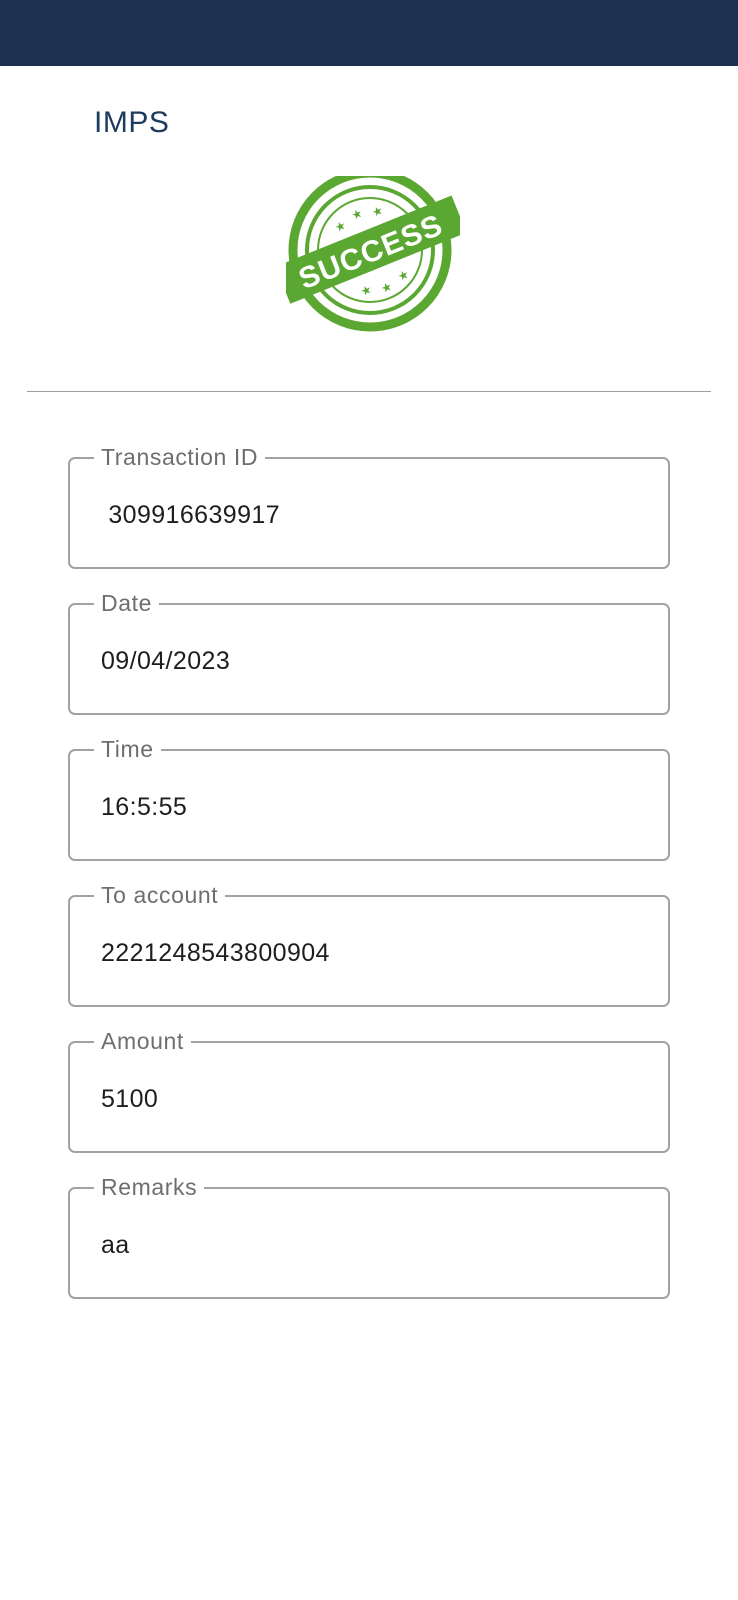 The image size is (738, 1600). Describe the element at coordinates (144, 807) in the screenshot. I see `time-value: 16:5:55` at that location.